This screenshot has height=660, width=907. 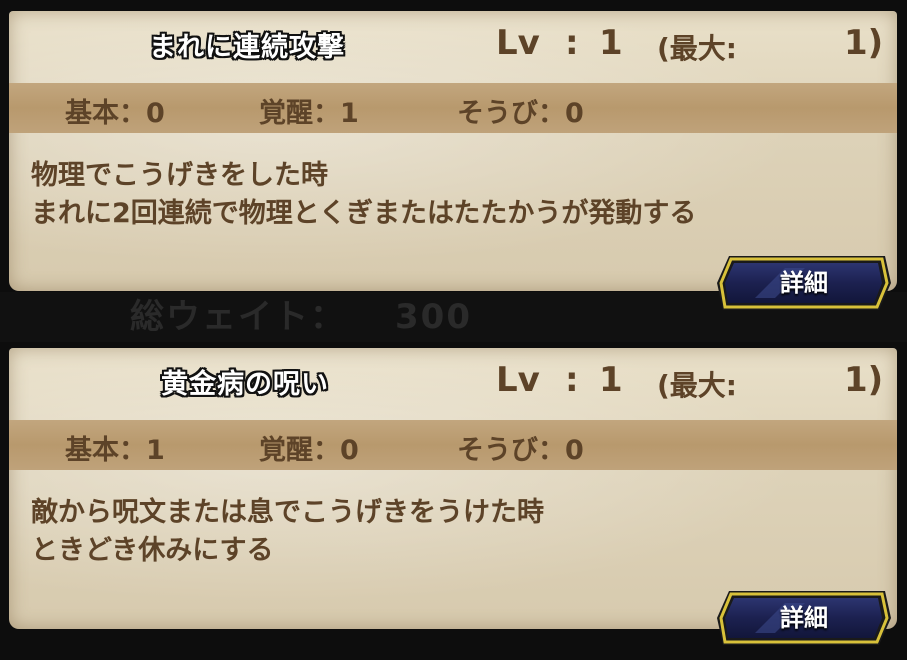 What do you see at coordinates (453, 445) in the screenshot?
I see `stats-band: 基本：1 覚醒：0 そうび：0` at bounding box center [453, 445].